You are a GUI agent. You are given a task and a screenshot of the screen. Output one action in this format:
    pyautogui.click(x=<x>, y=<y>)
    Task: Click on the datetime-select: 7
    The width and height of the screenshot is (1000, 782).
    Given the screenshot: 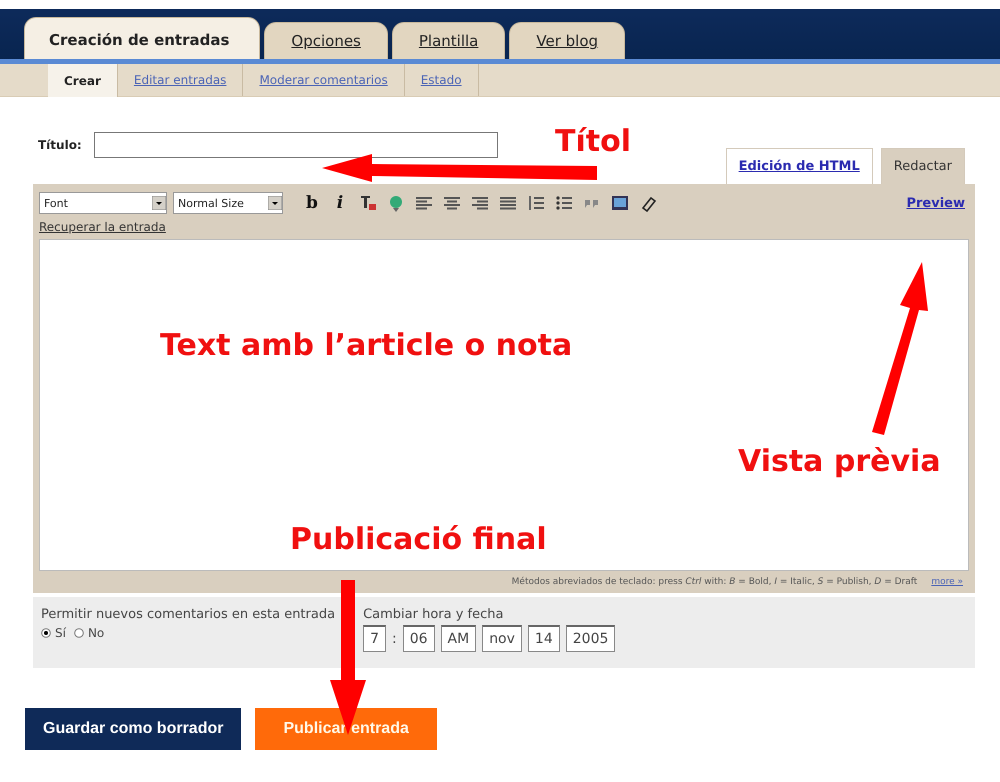 What is the action you would take?
    pyautogui.click(x=374, y=638)
    